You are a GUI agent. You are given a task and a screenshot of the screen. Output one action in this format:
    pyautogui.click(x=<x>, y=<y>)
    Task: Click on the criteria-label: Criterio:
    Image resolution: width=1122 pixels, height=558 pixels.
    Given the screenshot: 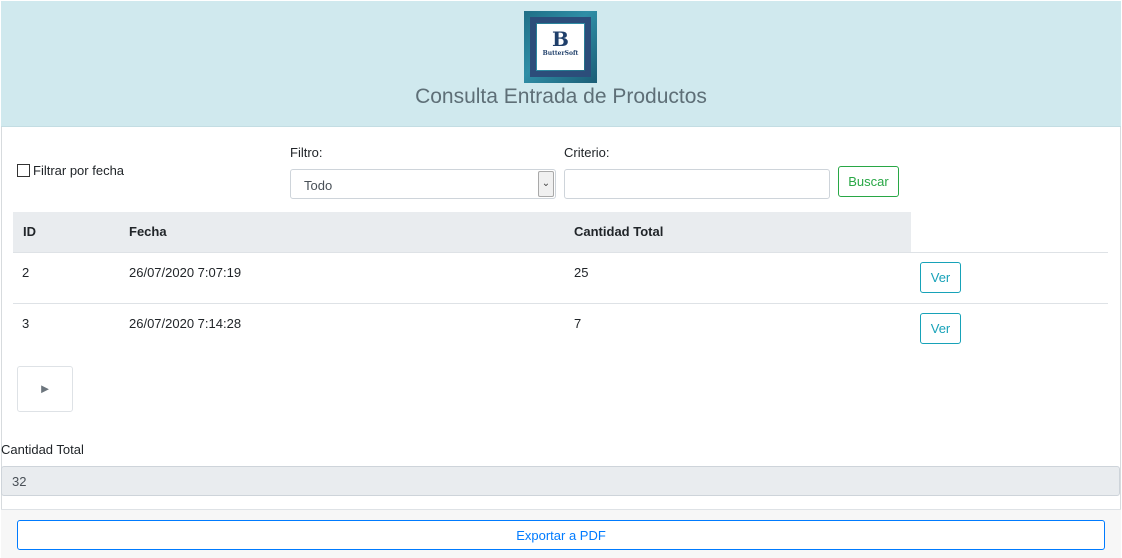 What is the action you would take?
    pyautogui.click(x=587, y=152)
    